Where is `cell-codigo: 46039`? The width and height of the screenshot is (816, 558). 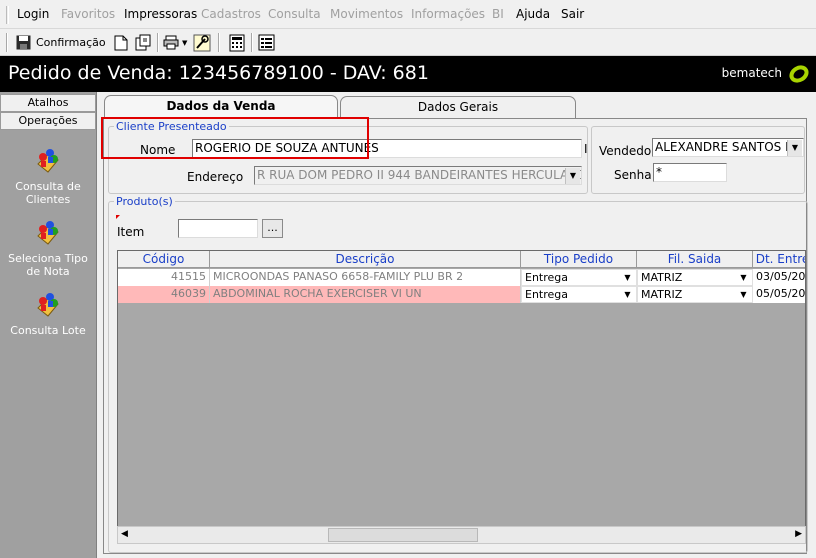 cell-codigo: 46039 is located at coordinates (164, 294).